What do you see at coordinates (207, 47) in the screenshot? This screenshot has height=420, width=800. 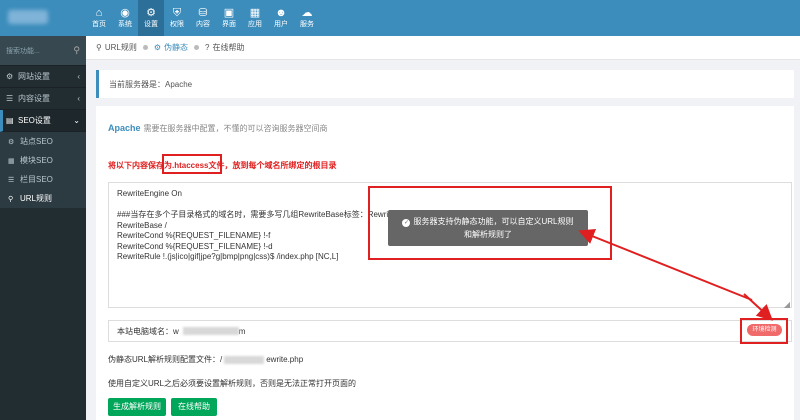 I see `question-icon: ?` at bounding box center [207, 47].